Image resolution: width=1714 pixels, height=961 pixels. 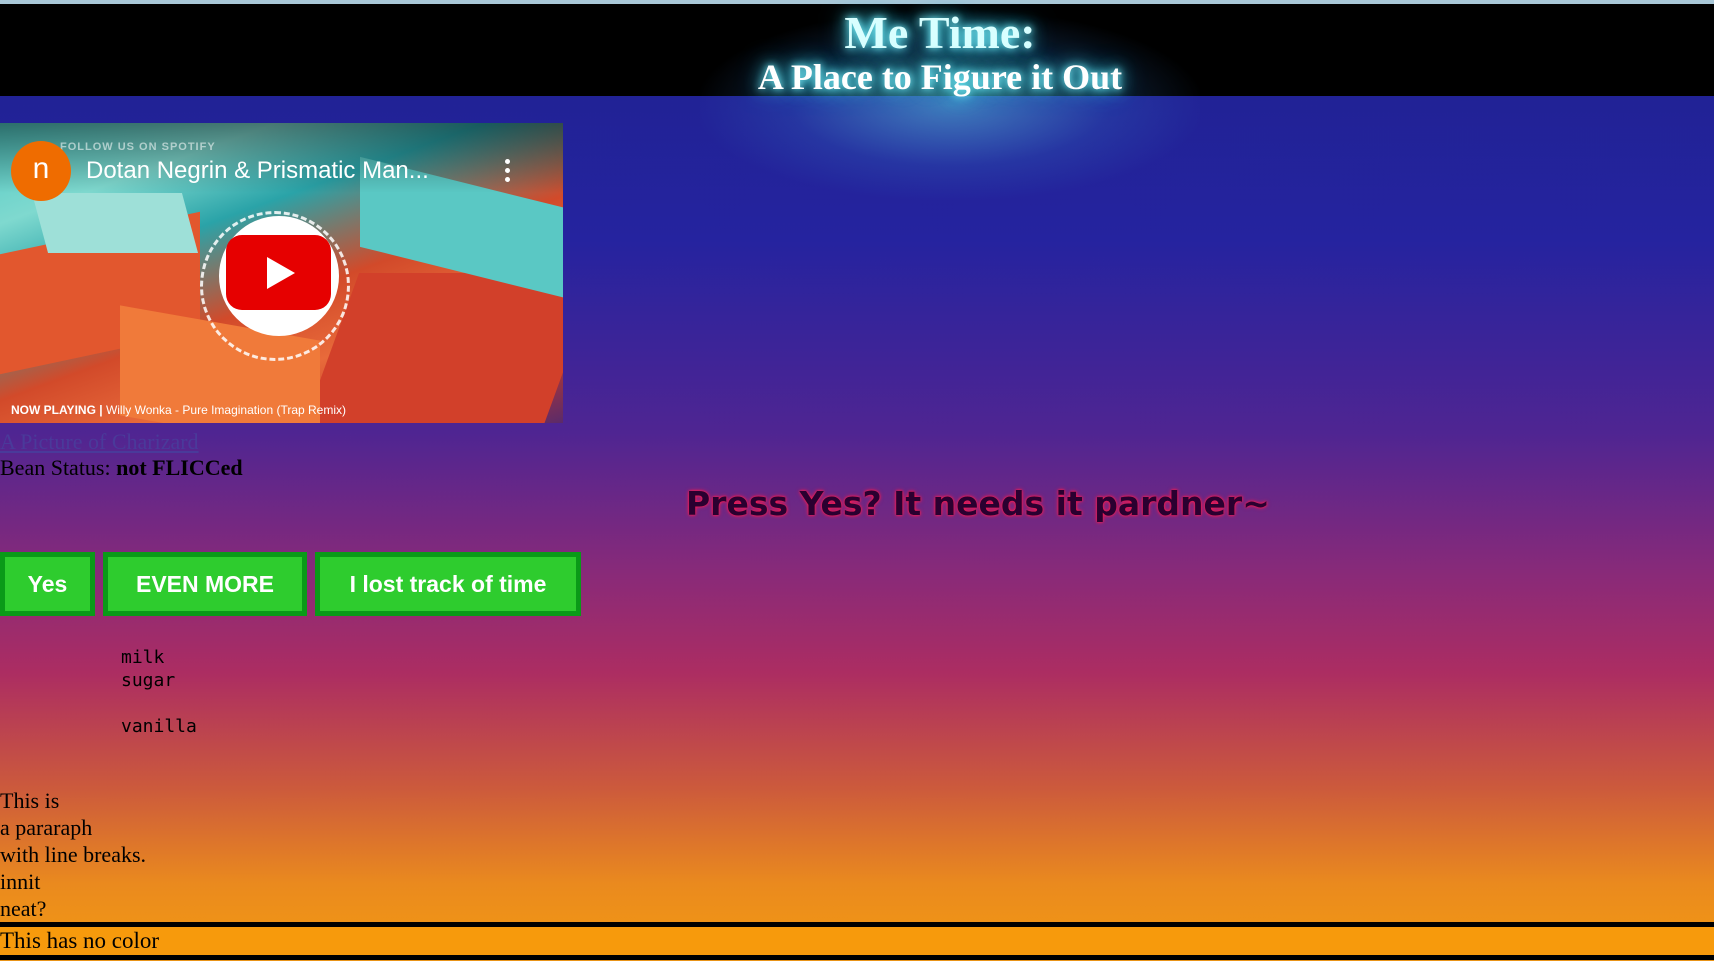 I want to click on video-thumbnail-shard, so click(x=115, y=223).